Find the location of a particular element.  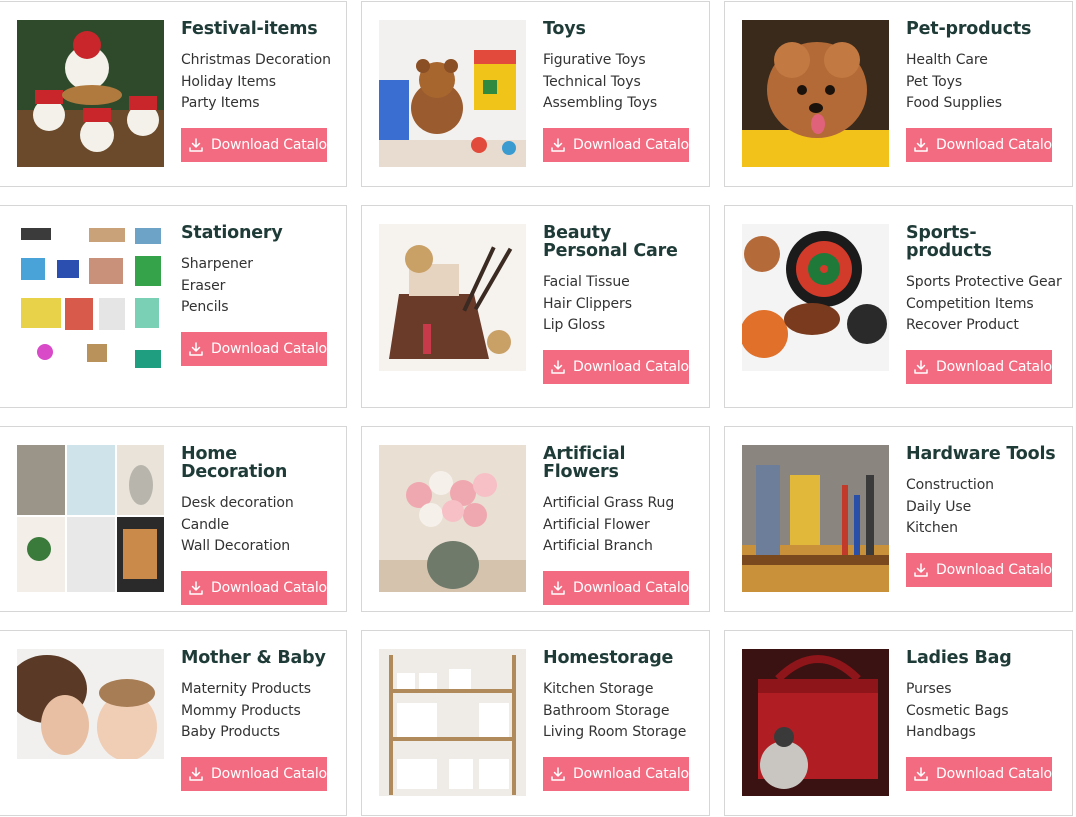

subcategory-item: Competition Items is located at coordinates (983, 305).